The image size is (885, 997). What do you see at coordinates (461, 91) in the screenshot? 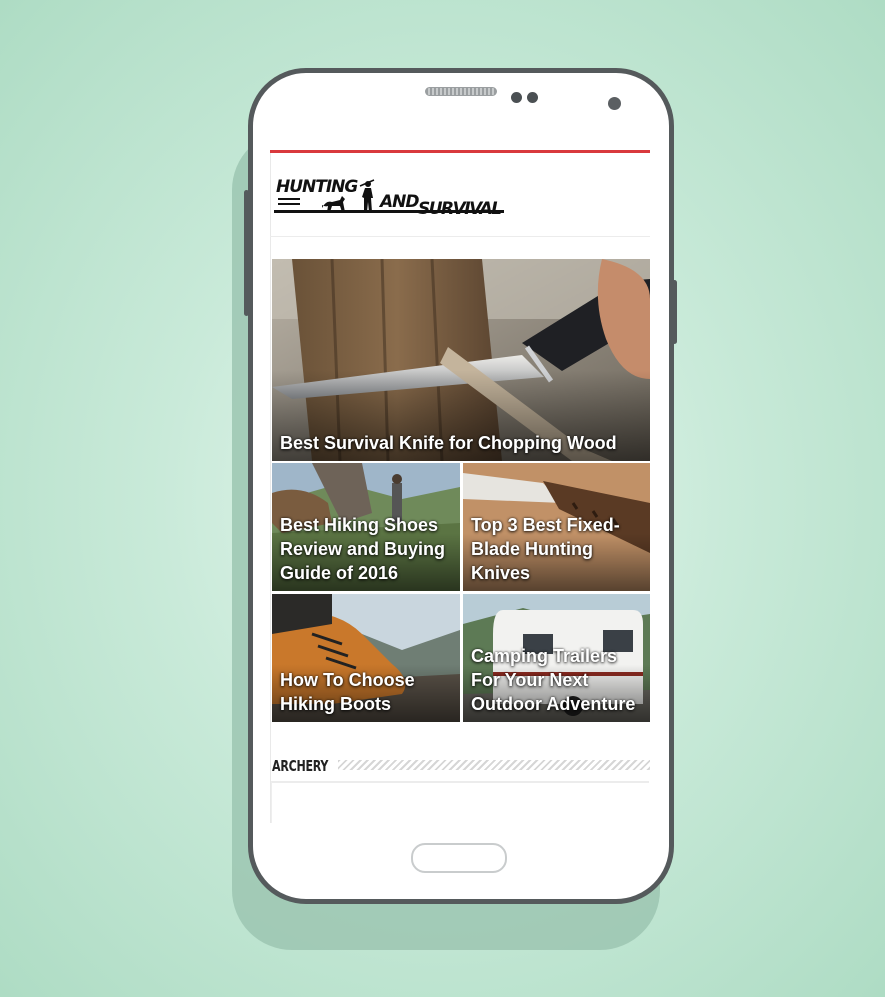
I see `earpiece-speaker` at bounding box center [461, 91].